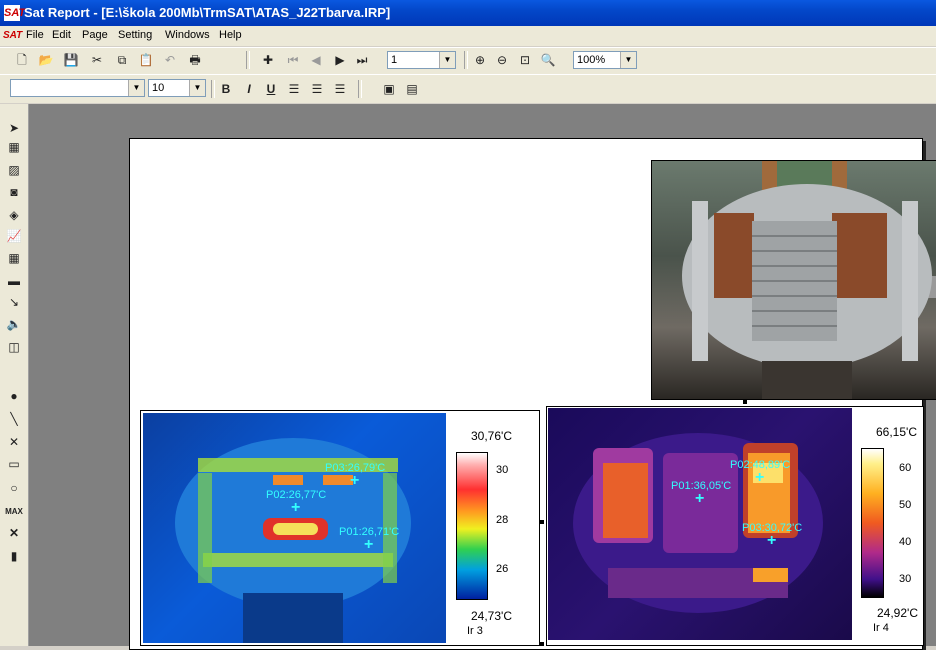  What do you see at coordinates (14, 533) in the screenshot?
I see `delete-icon: ✕` at bounding box center [14, 533].